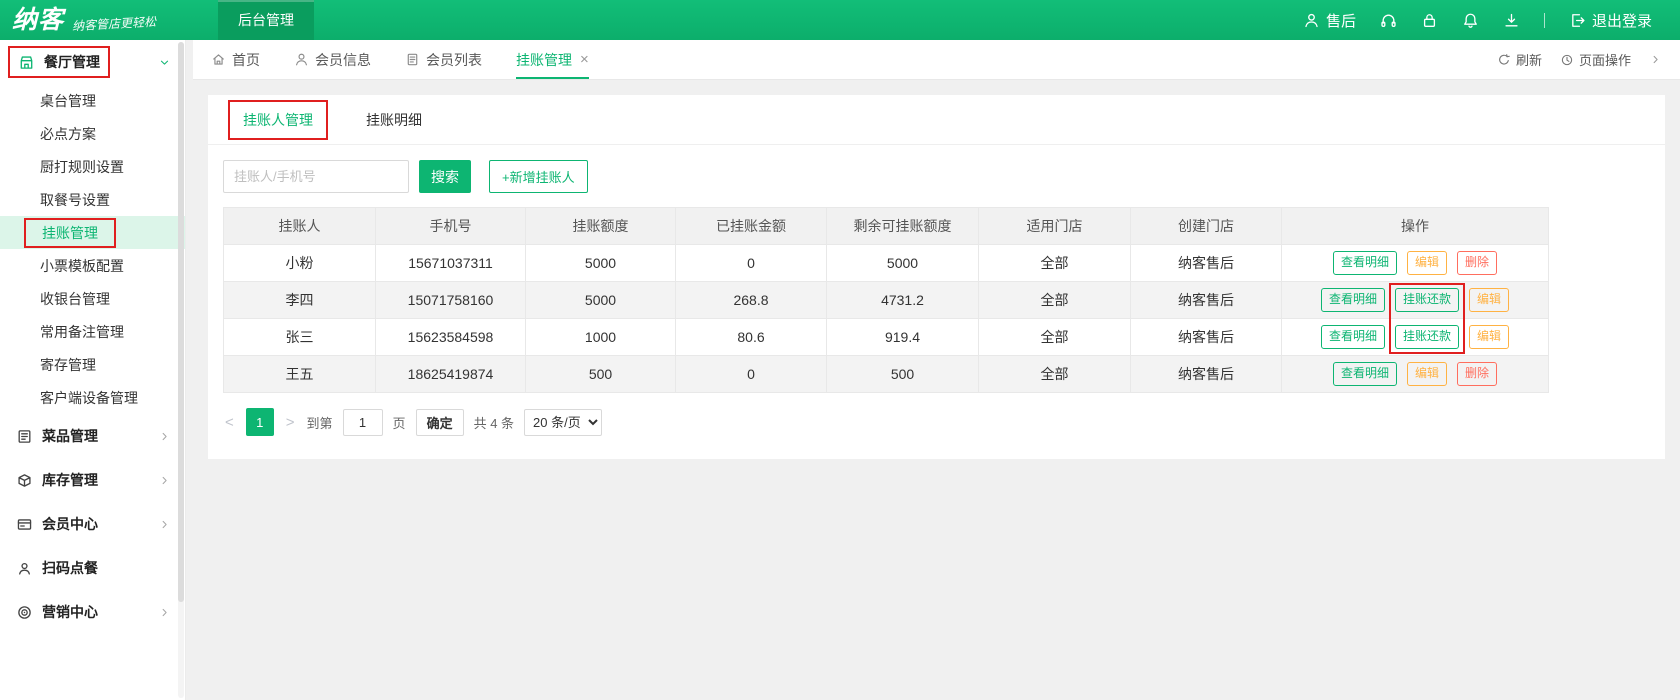 The width and height of the screenshot is (1680, 700). What do you see at coordinates (57, 524) in the screenshot?
I see `sidebar-item-inner: 会员中心` at bounding box center [57, 524].